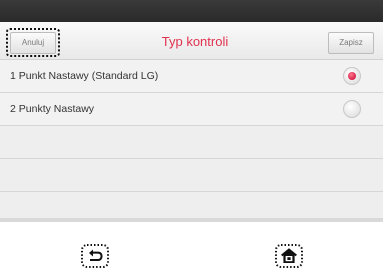 The height and width of the screenshot is (278, 383). What do you see at coordinates (52, 109) in the screenshot?
I see `option-label: 2 Punkty Nastawy` at bounding box center [52, 109].